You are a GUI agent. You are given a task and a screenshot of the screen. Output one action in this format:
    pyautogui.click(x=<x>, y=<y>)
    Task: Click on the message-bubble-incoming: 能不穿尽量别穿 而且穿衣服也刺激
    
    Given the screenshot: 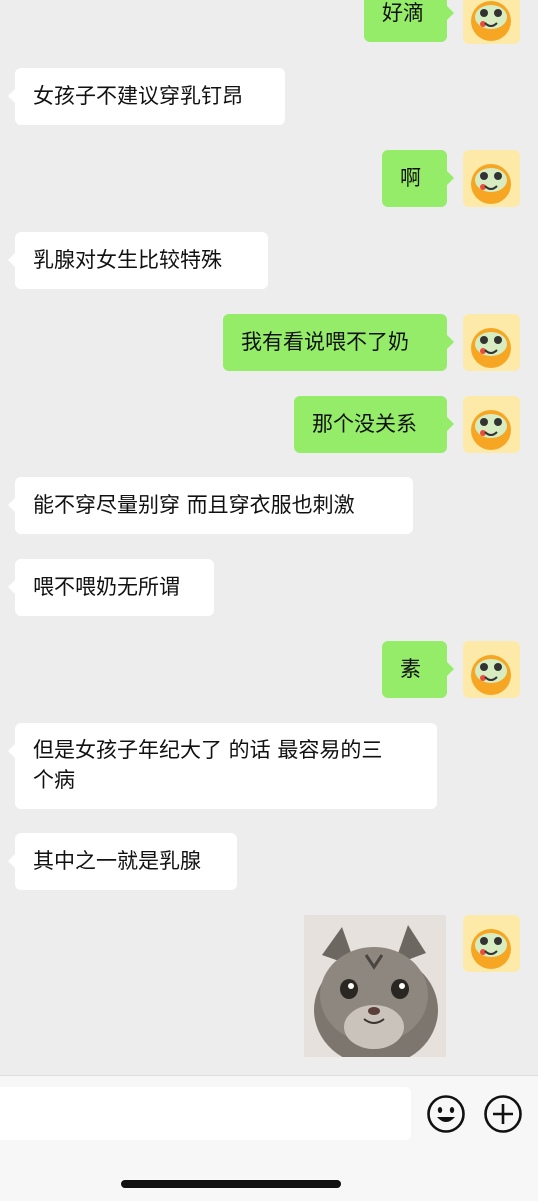 What is the action you would take?
    pyautogui.click(x=210, y=505)
    